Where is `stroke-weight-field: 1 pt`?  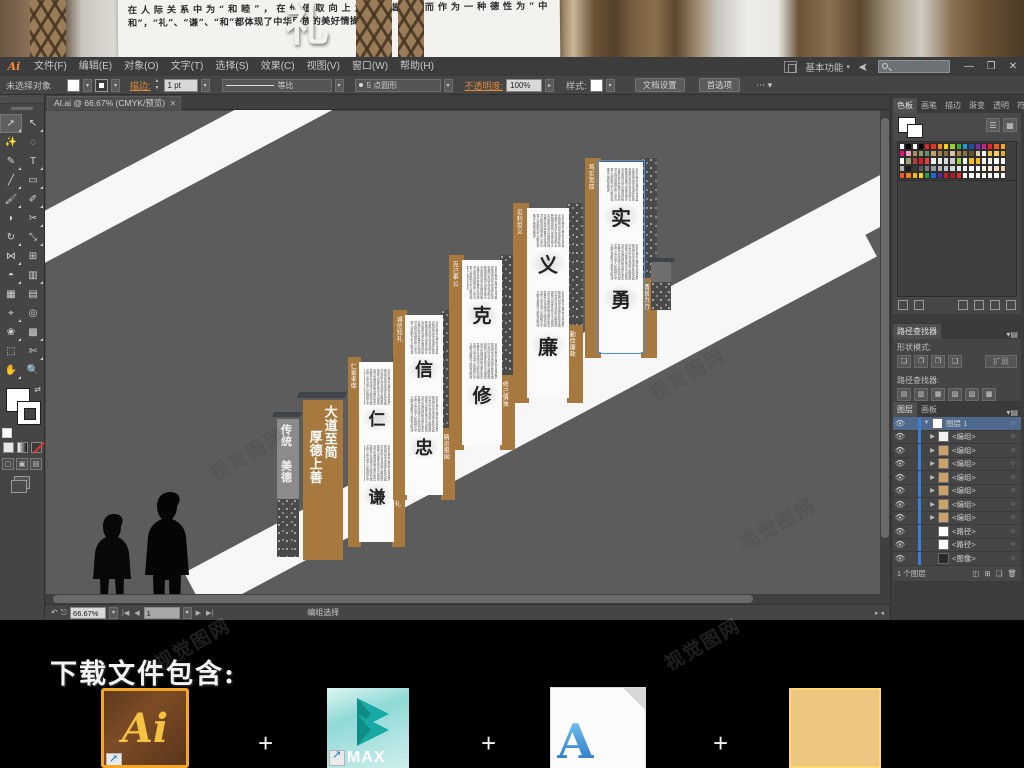 stroke-weight-field: 1 pt is located at coordinates (180, 85).